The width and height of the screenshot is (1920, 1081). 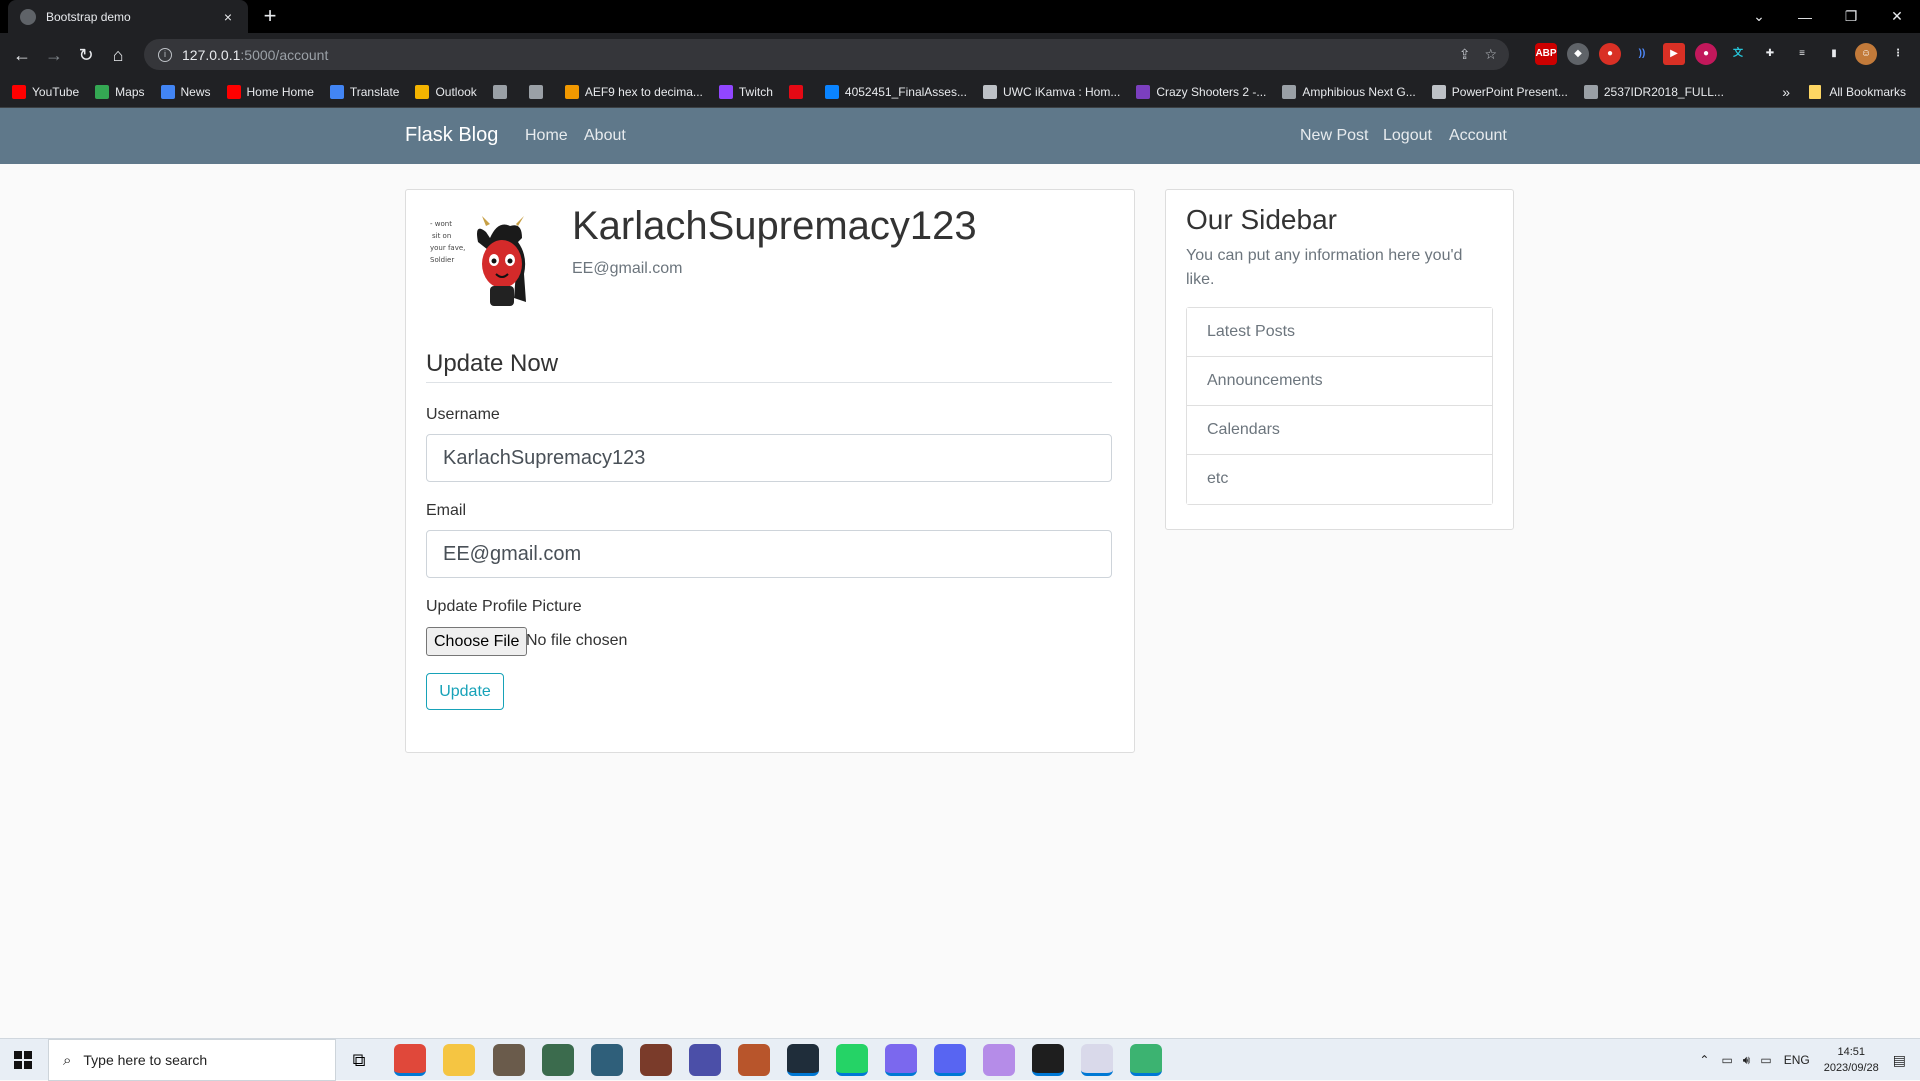 What do you see at coordinates (86, 55) in the screenshot?
I see `reload-icon: ↻` at bounding box center [86, 55].